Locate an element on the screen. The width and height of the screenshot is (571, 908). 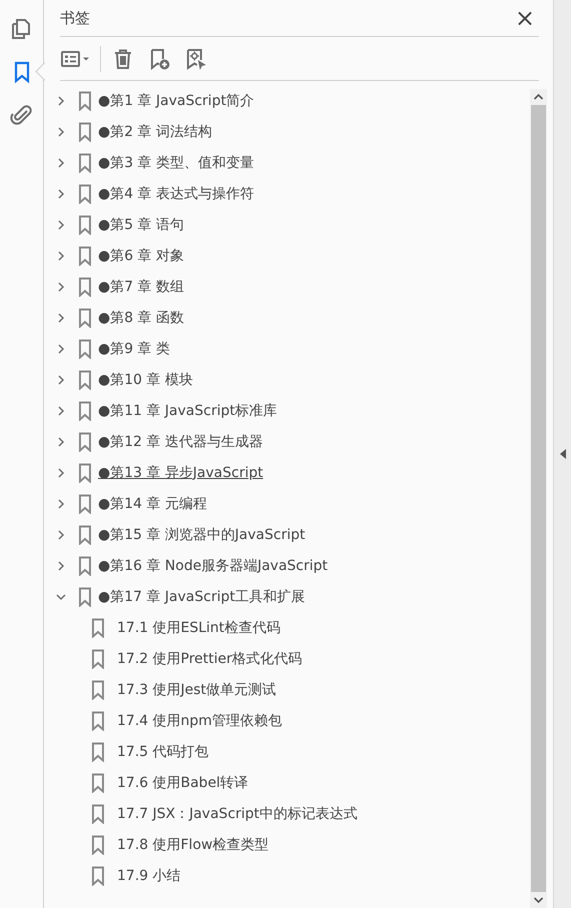
bookmark-item: ●第13 章 异步JavaScript is located at coordinates (181, 472).